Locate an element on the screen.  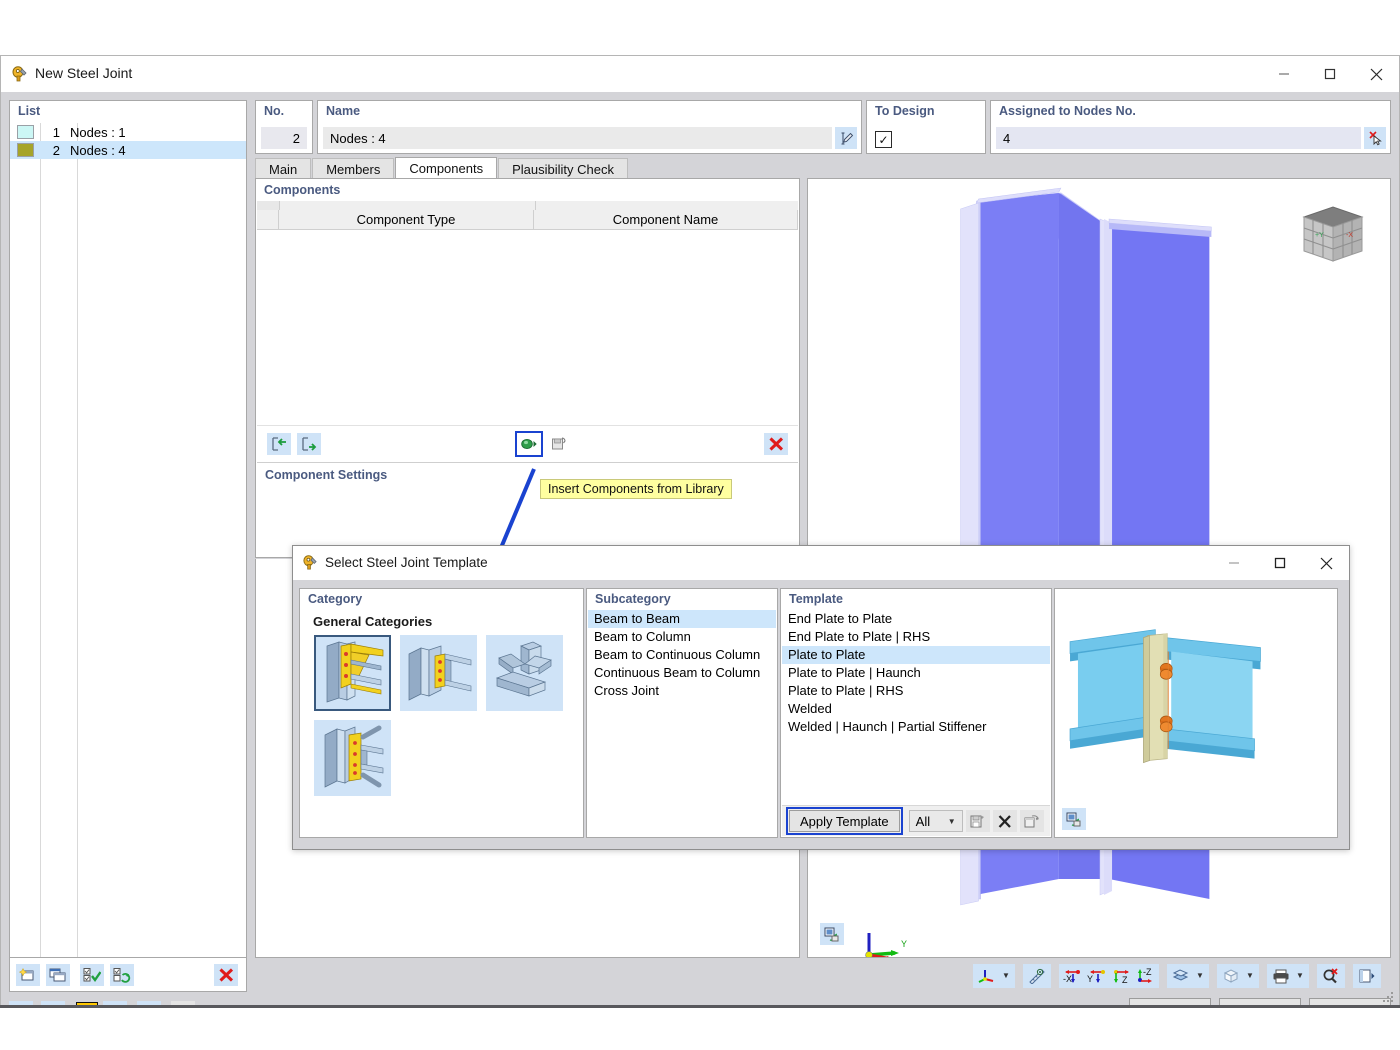
category-header: Category is located at coordinates (335, 599).